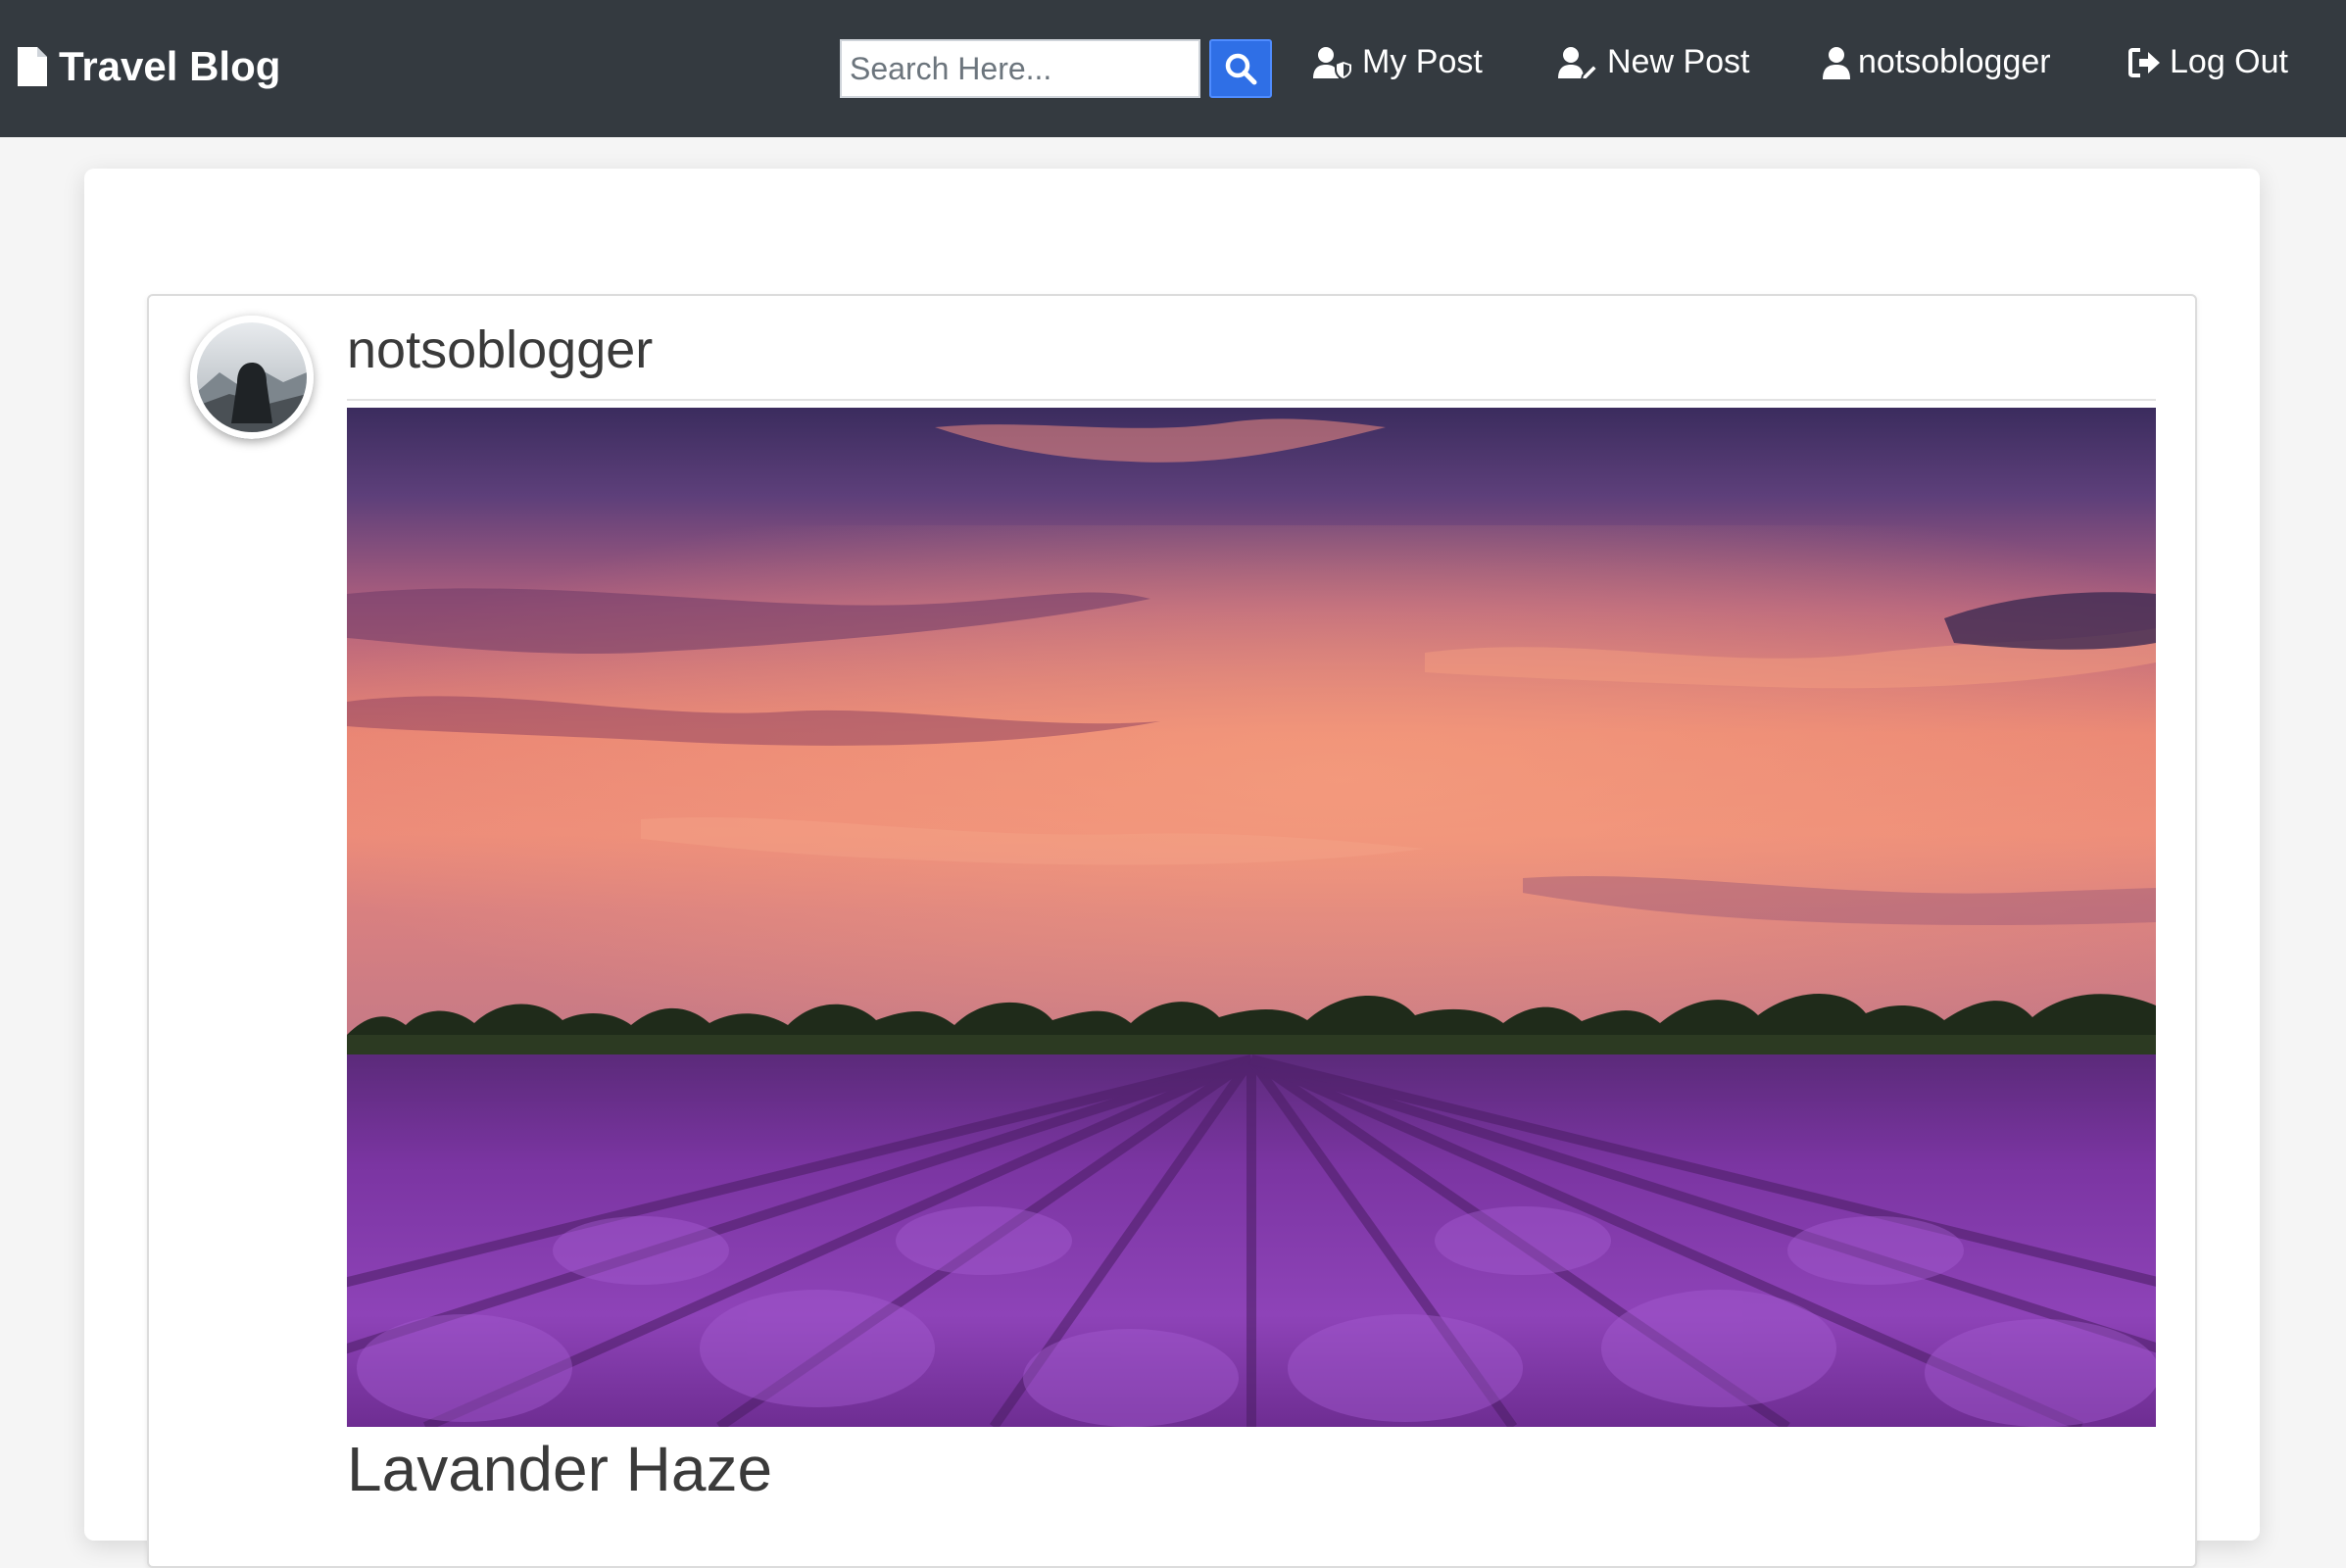  I want to click on post-title: Lavander Haze, so click(559, 1469).